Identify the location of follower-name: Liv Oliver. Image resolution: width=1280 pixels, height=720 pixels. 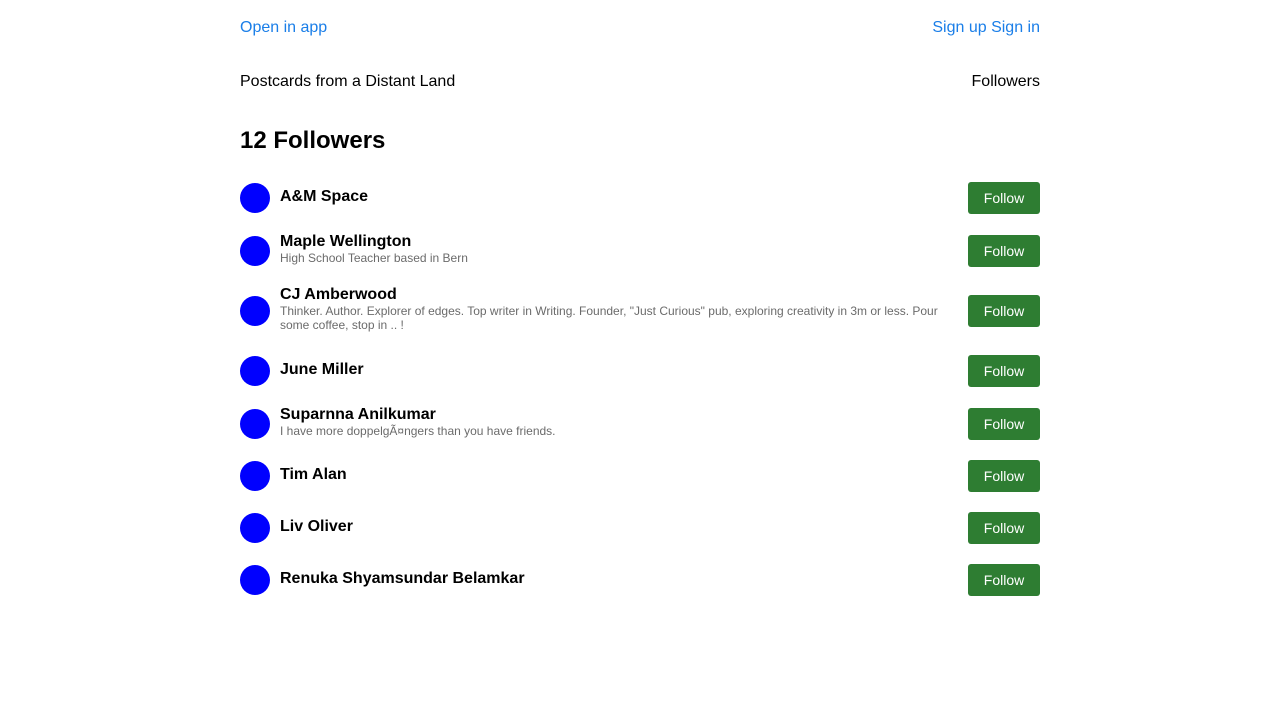
(620, 527).